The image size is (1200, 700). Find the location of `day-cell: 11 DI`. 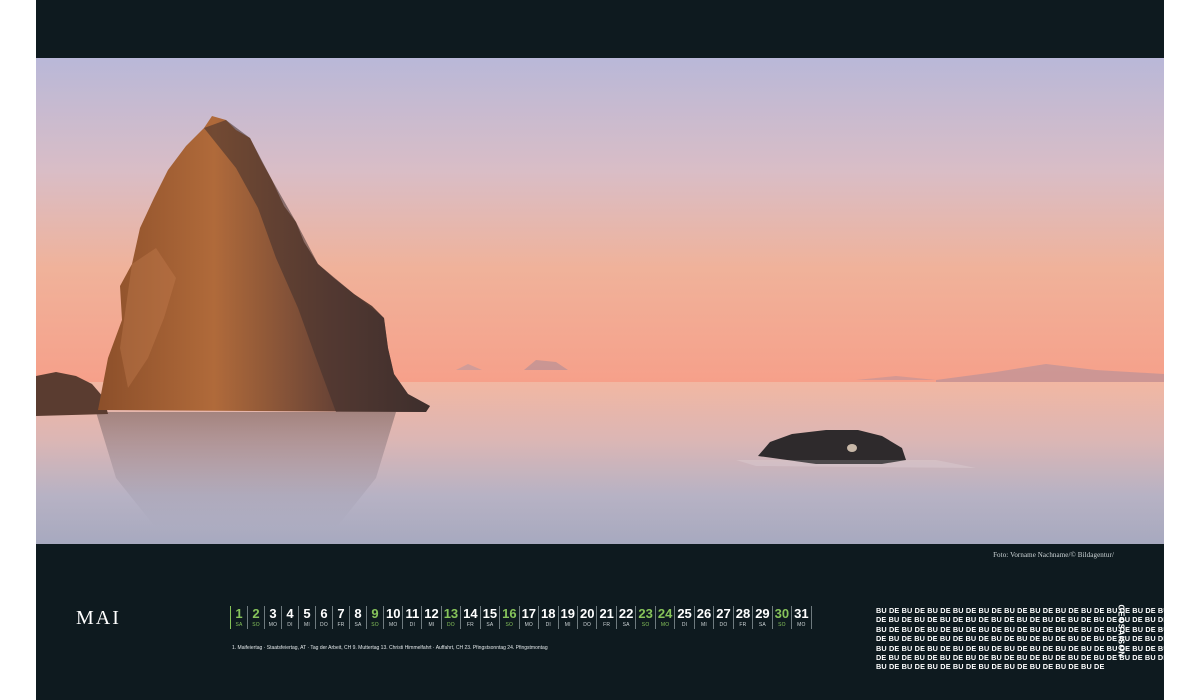

day-cell: 11 DI is located at coordinates (411, 617).